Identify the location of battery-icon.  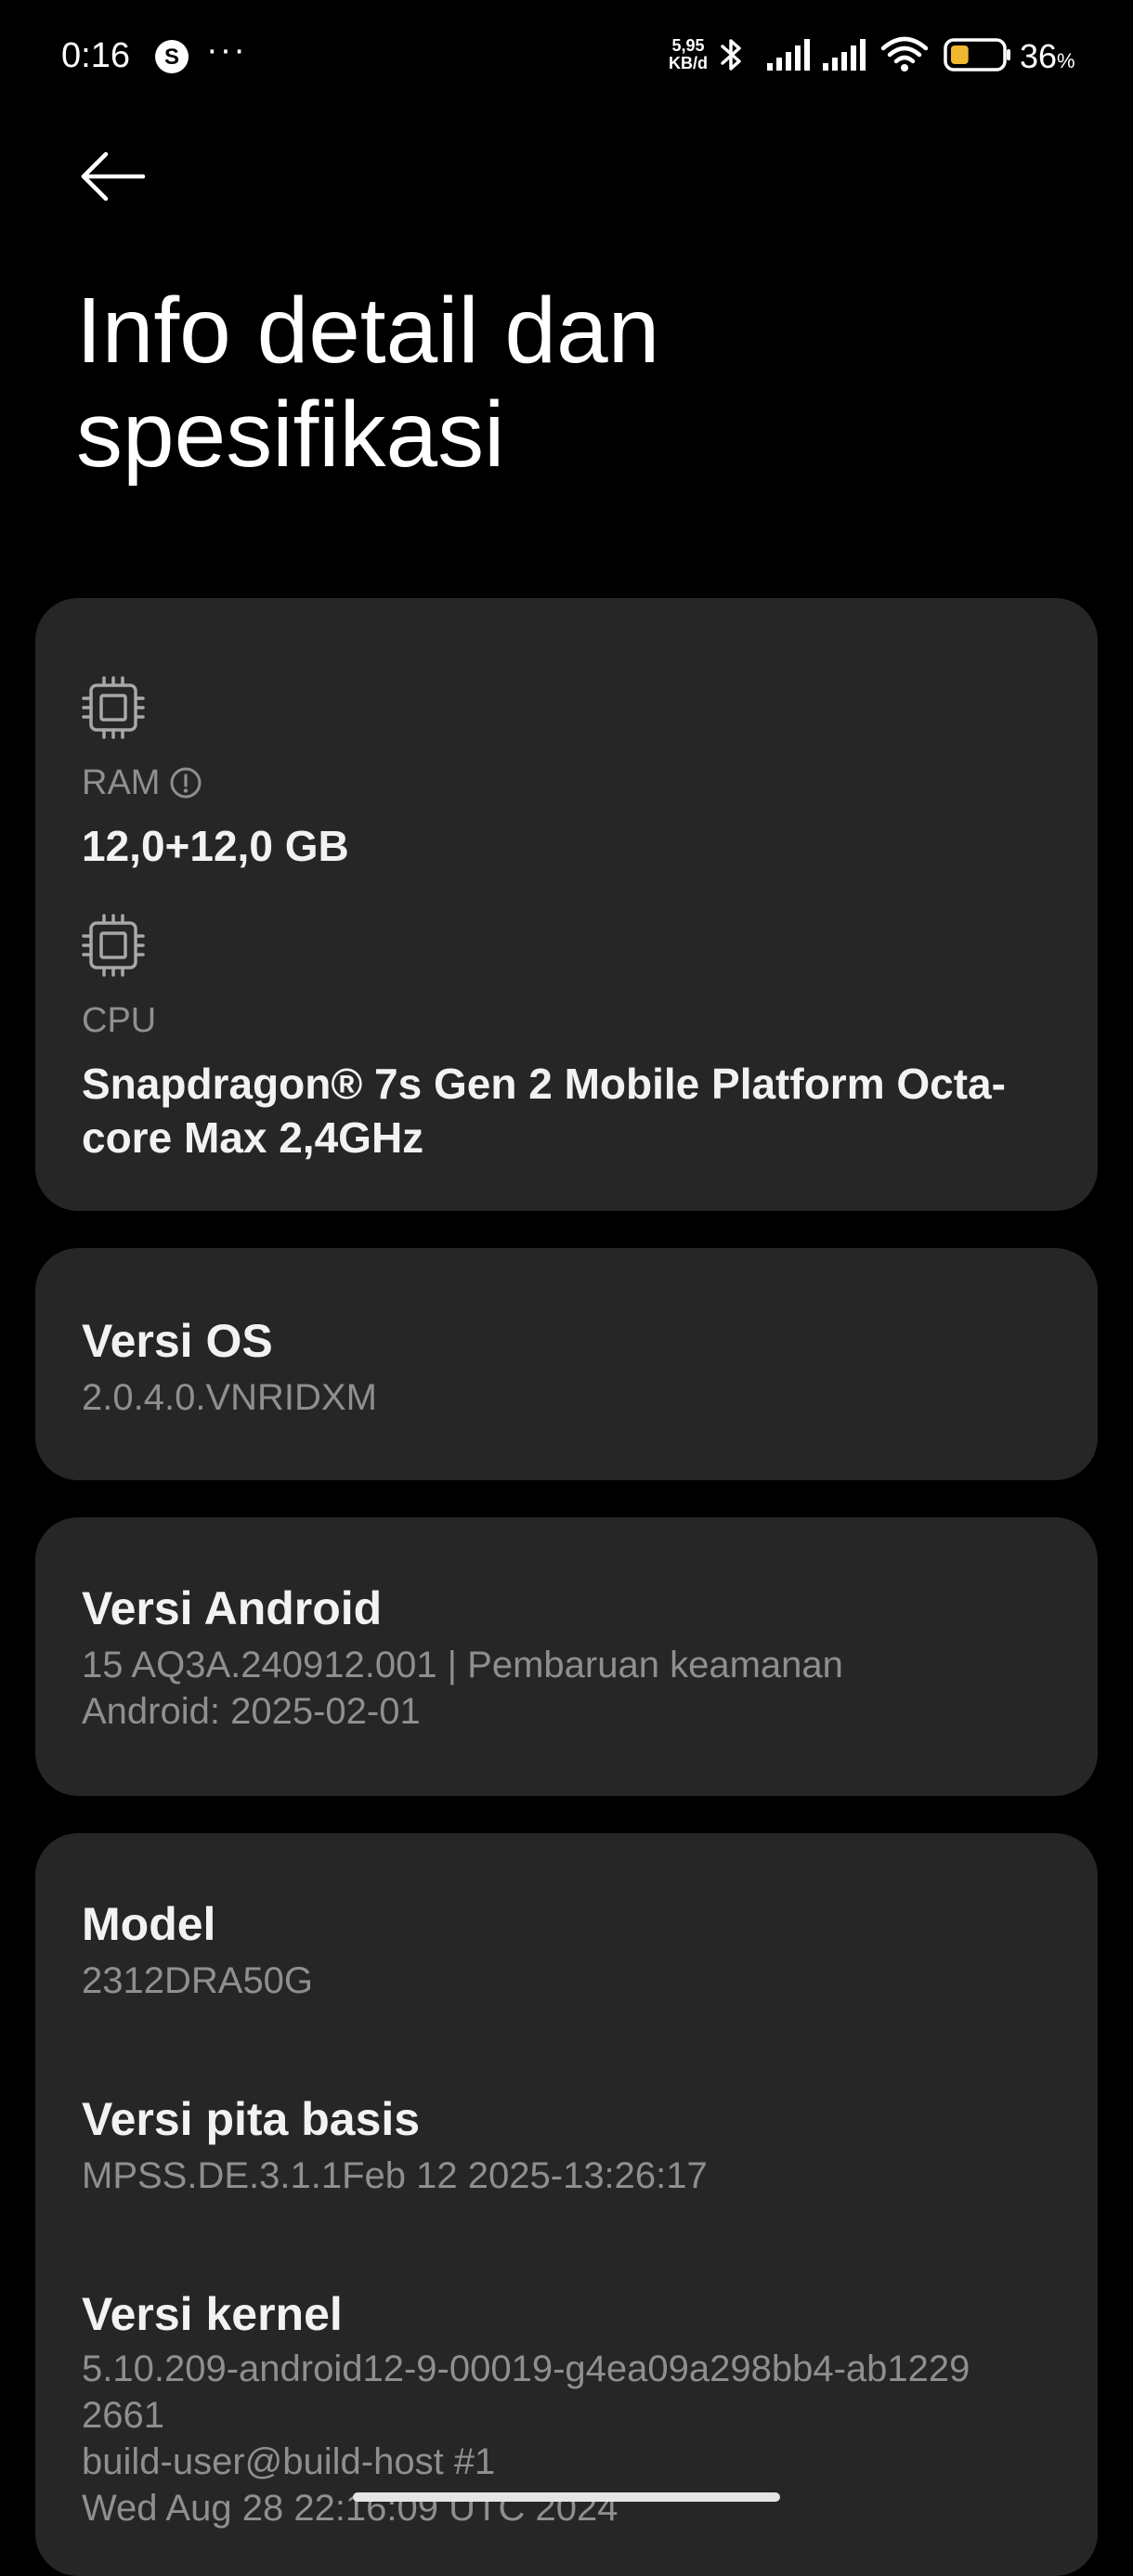
(977, 55).